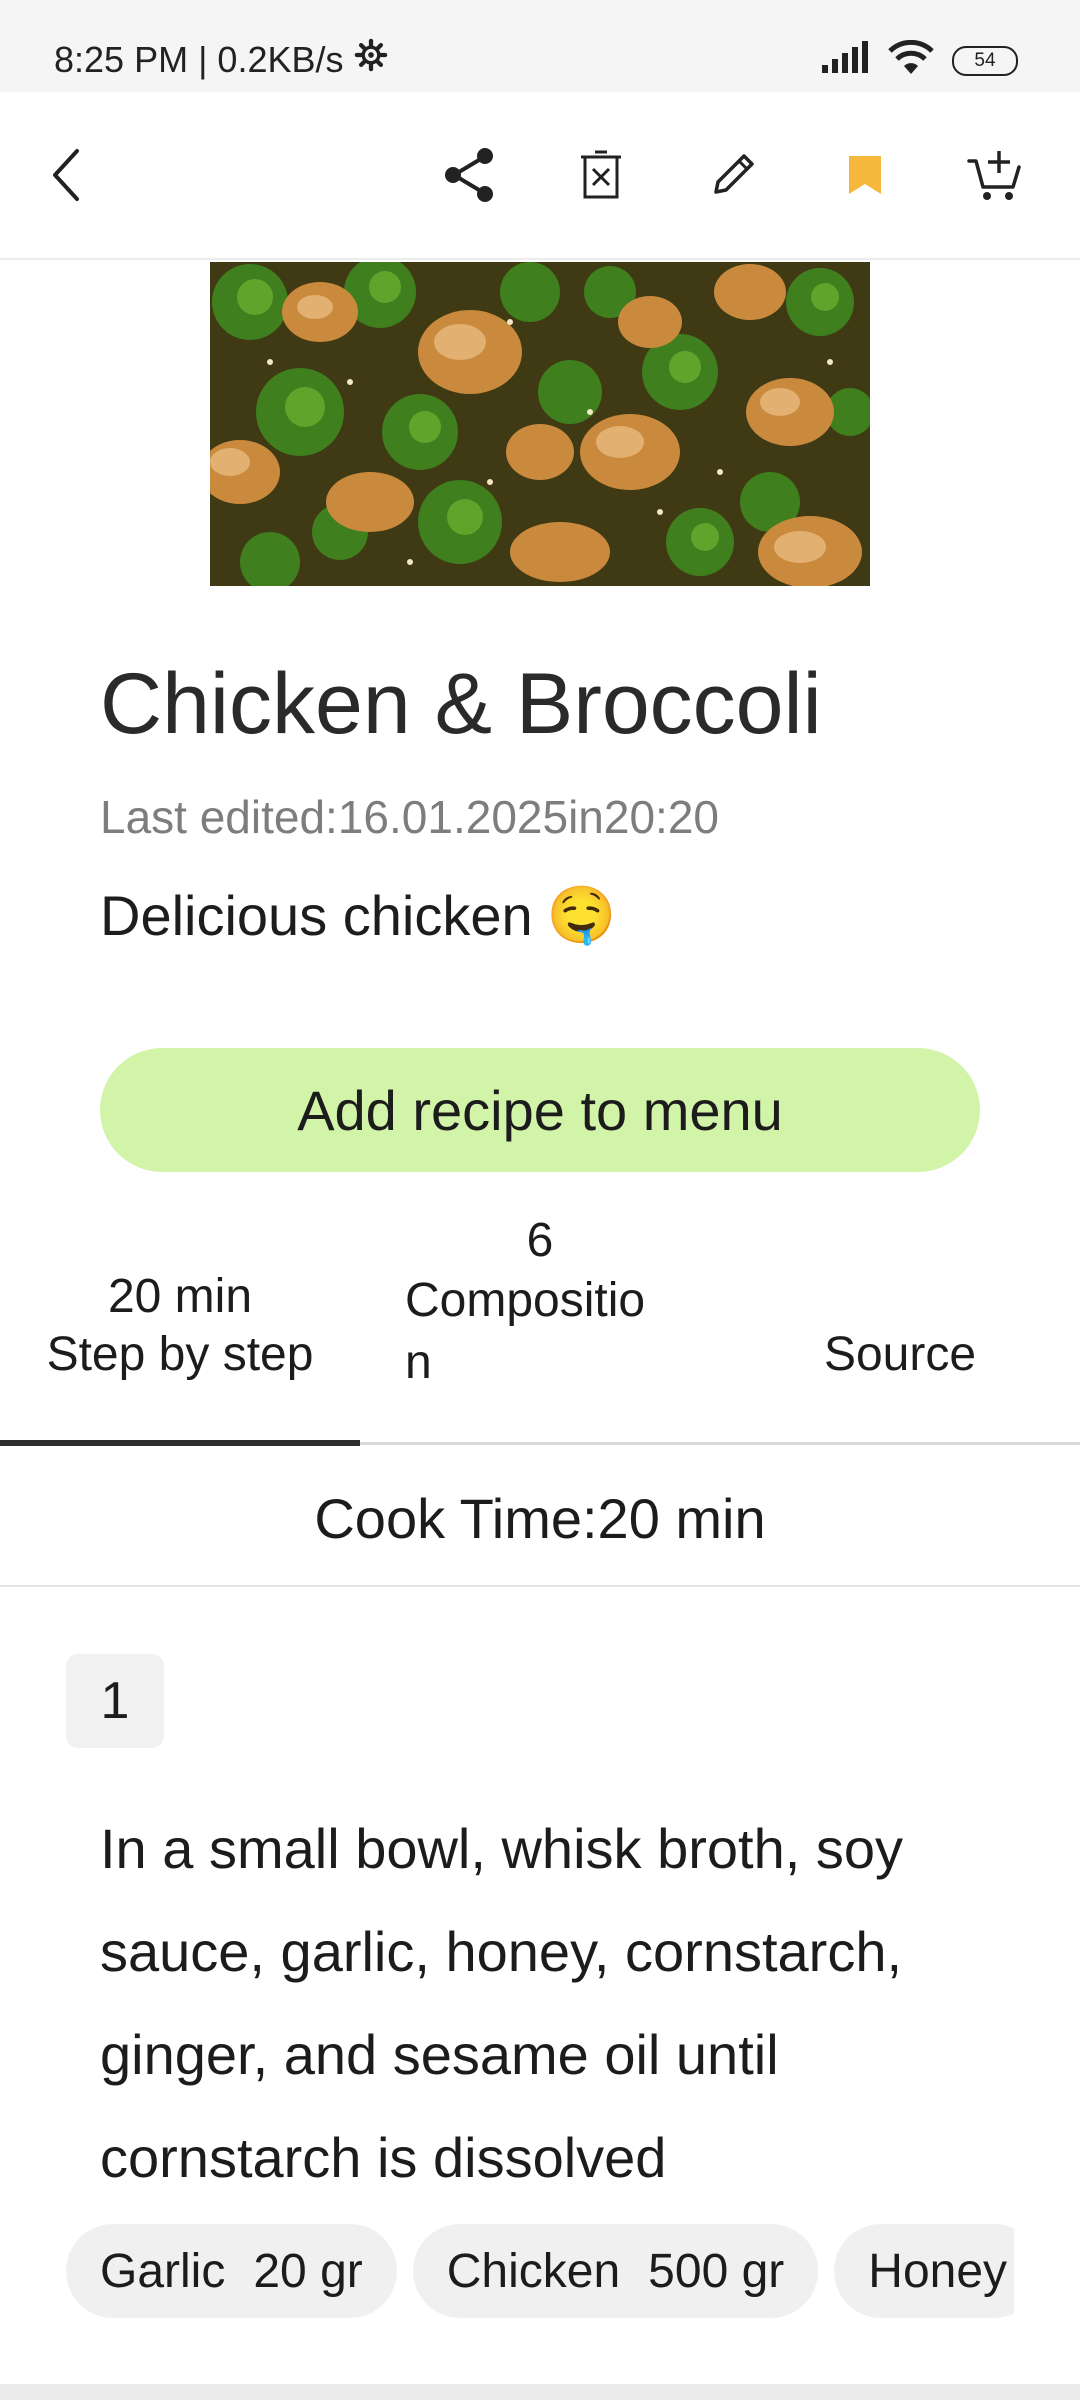 The image size is (1080, 2400). I want to click on toolbar, so click(540, 176).